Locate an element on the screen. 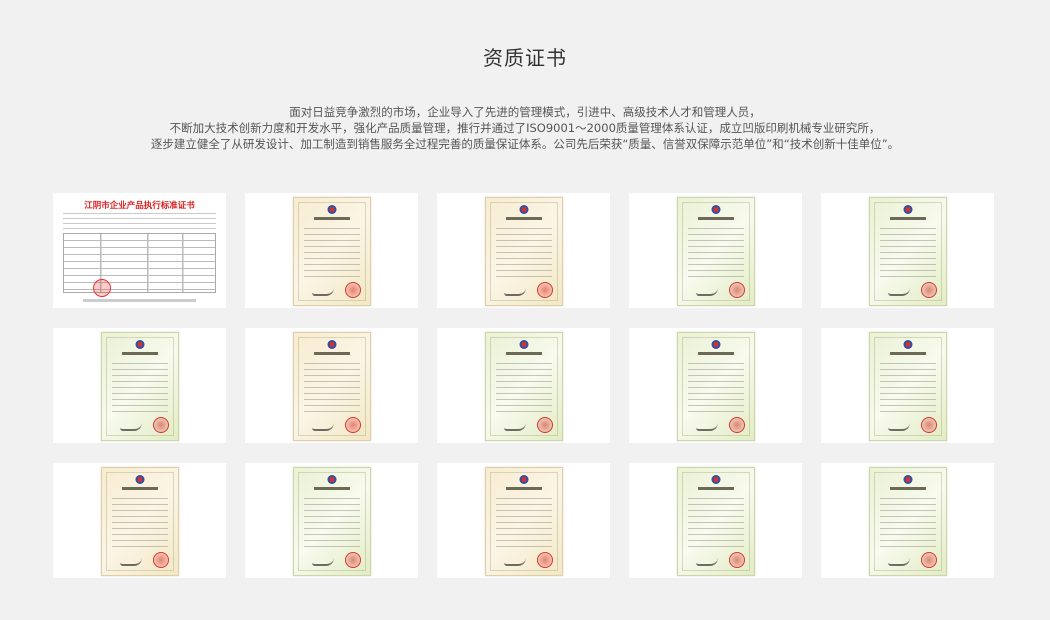  certificate-footer is located at coordinates (139, 300).